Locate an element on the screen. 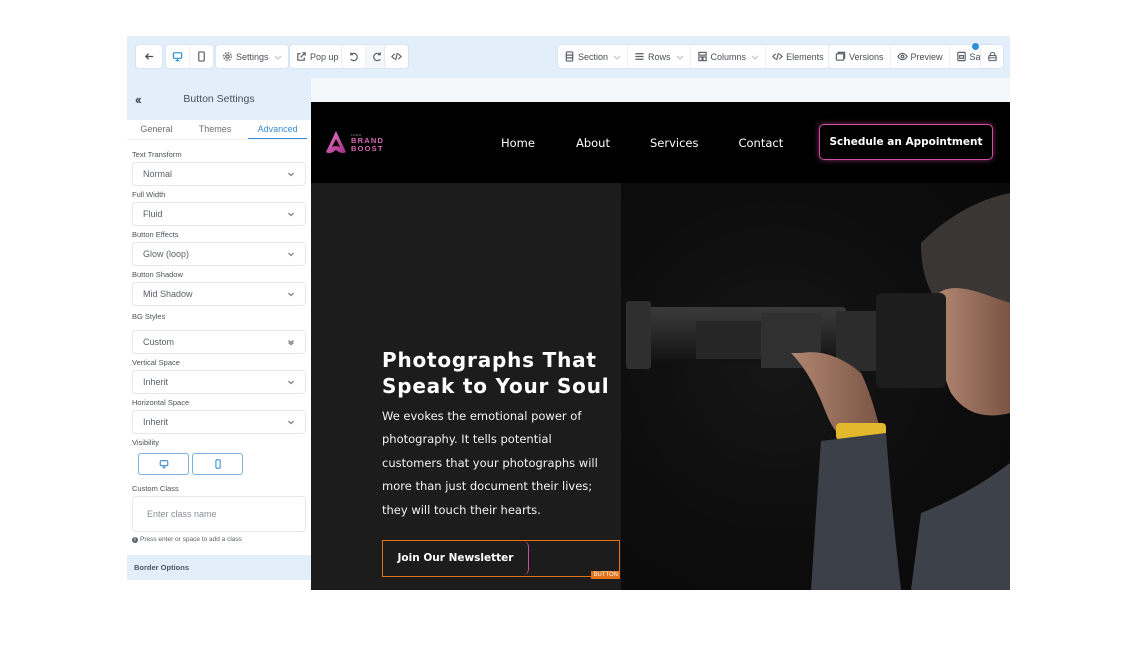  nav-services: Services is located at coordinates (674, 143).